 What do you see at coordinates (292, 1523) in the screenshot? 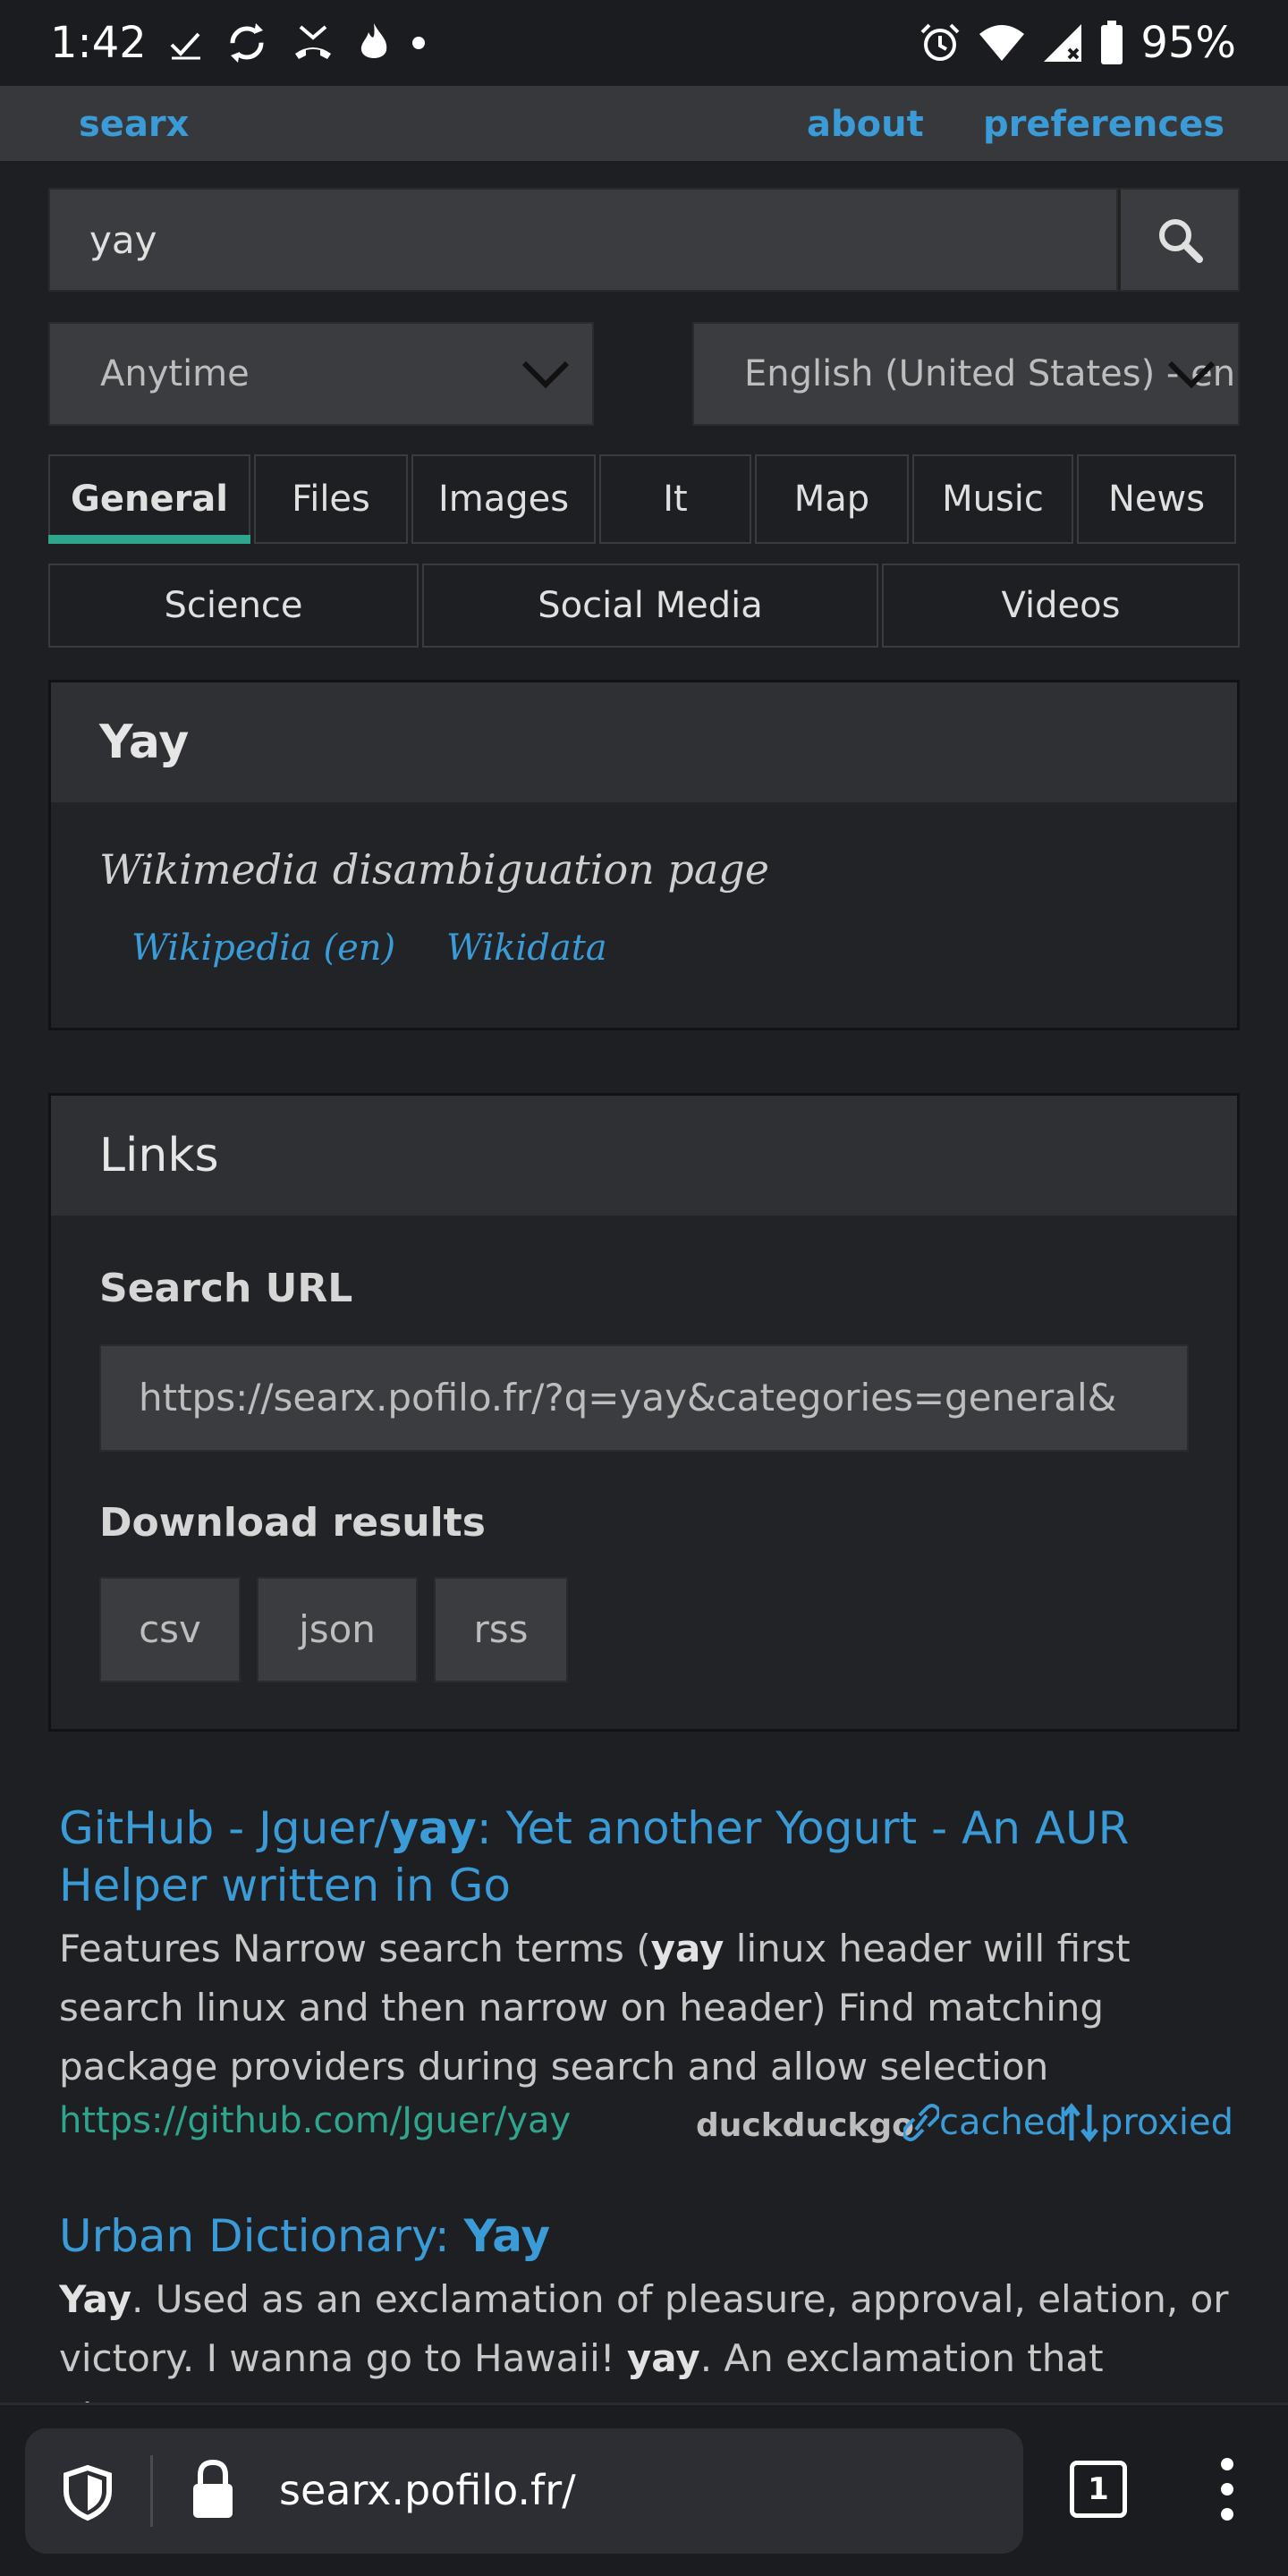
I see `download-results-label: Download results` at bounding box center [292, 1523].